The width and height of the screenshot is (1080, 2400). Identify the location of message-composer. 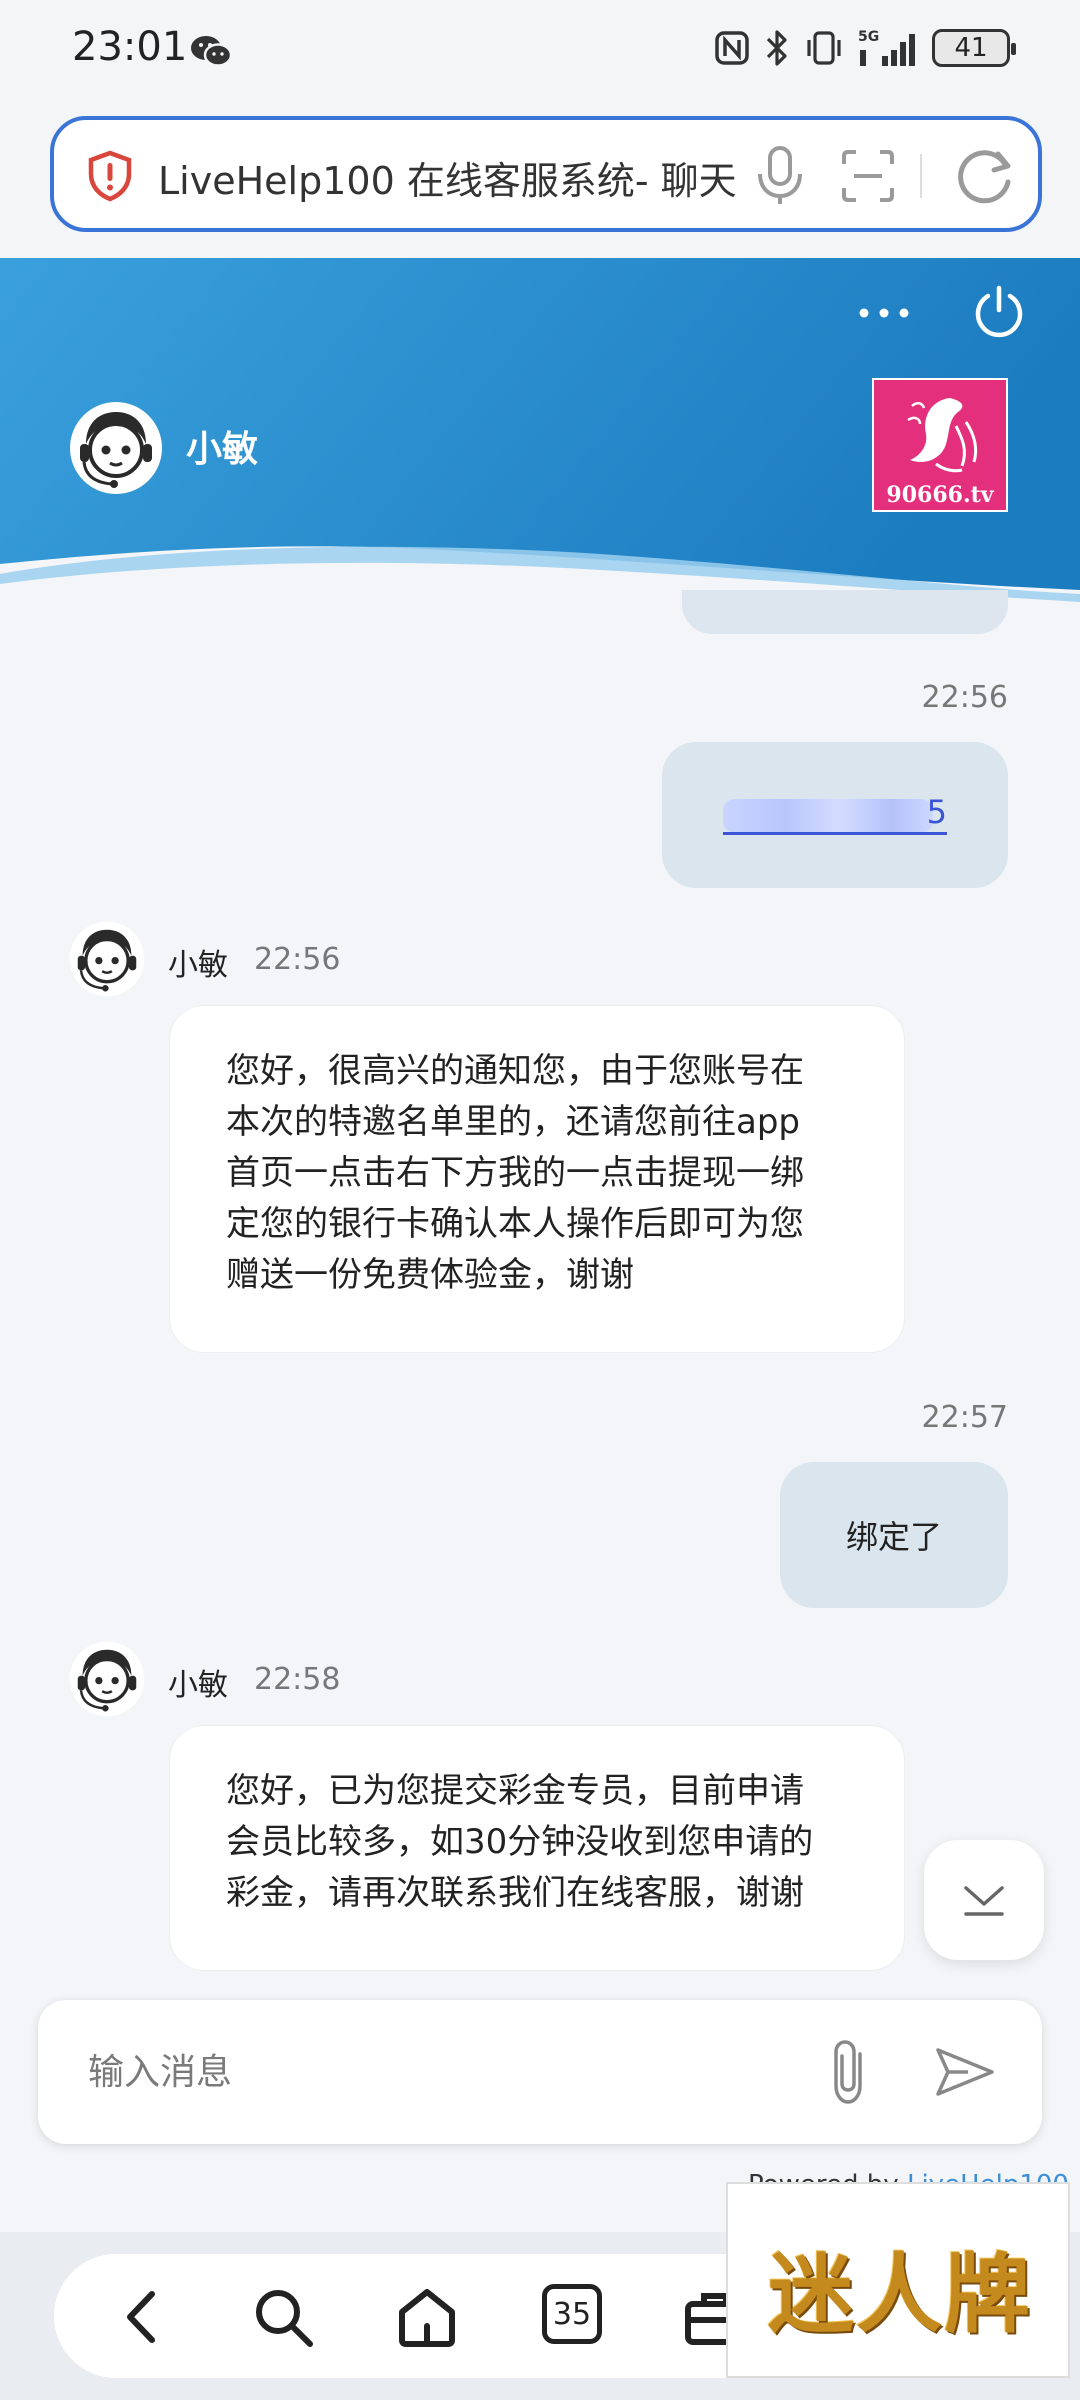
(540, 2072).